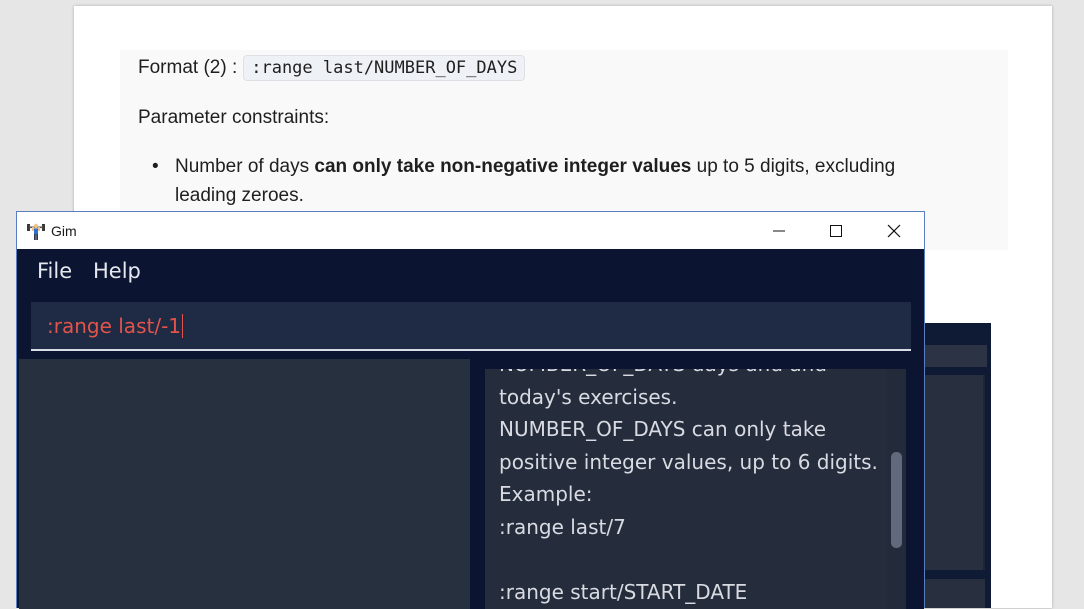  I want to click on background-window, so click(957, 465).